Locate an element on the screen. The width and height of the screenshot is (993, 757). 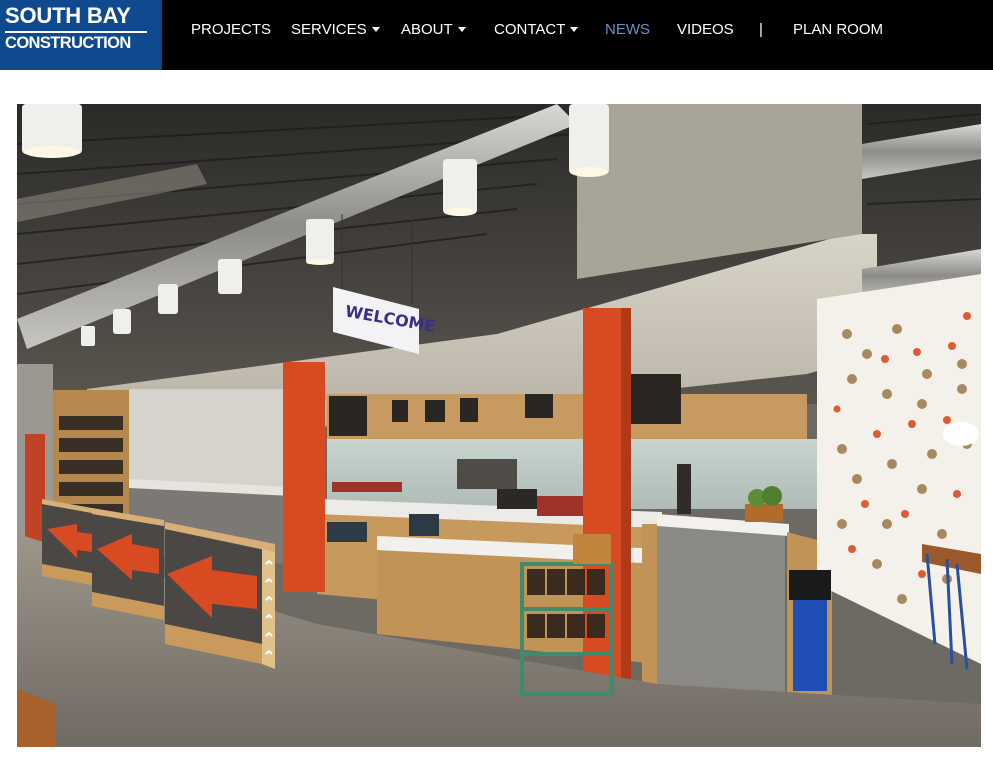
nav-contact: CONTACT is located at coordinates (536, 30).